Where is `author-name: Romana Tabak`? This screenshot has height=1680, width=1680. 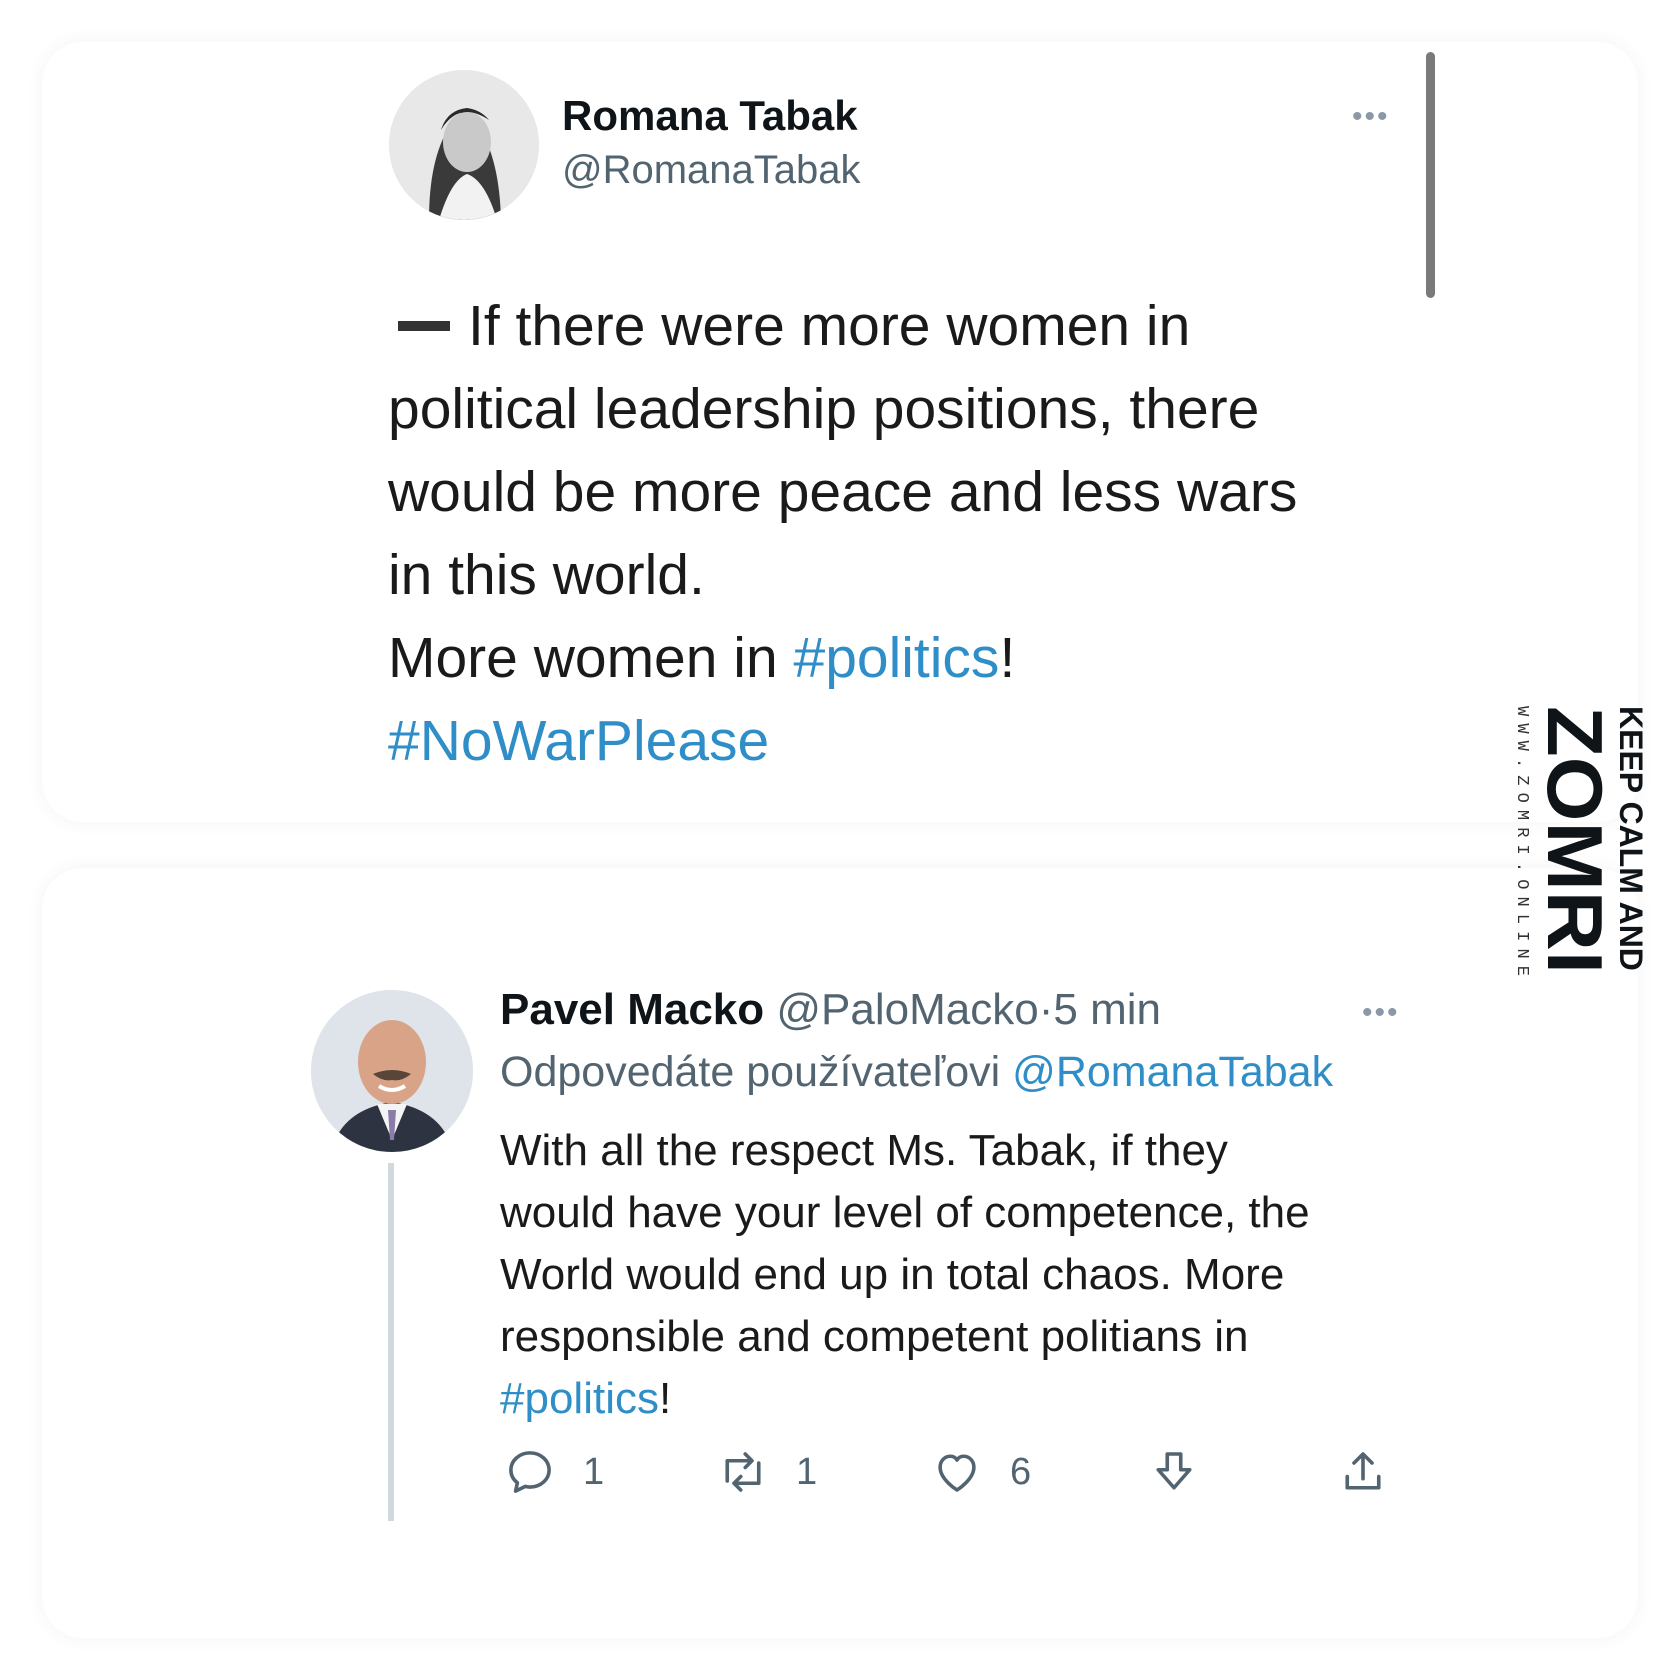 author-name: Romana Tabak is located at coordinates (710, 116).